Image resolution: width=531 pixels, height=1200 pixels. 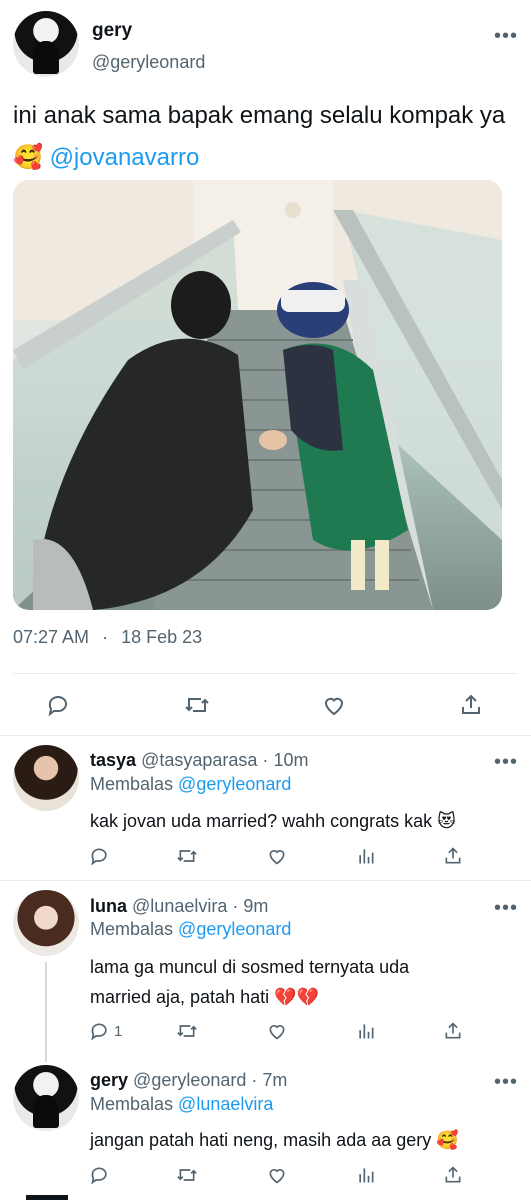 I want to click on reply-icon: 1, so click(x=106, y=1031).